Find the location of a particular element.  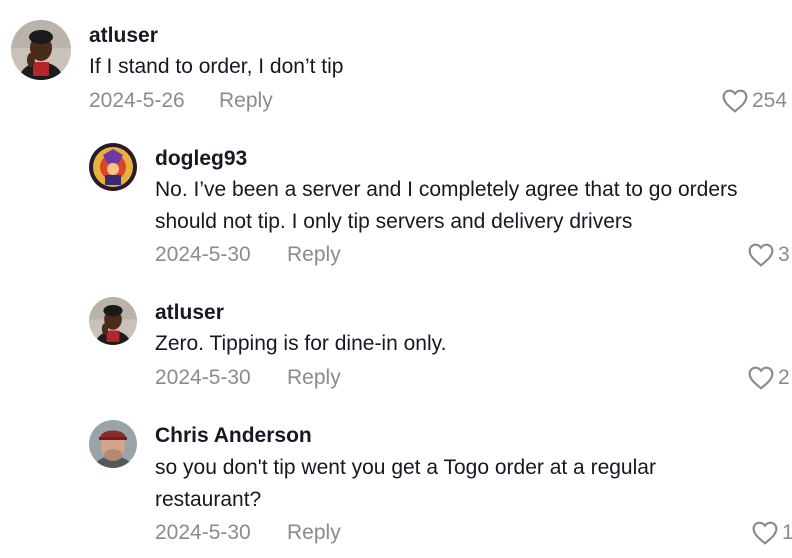

user-avatar-illustration-icon is located at coordinates (113, 167).